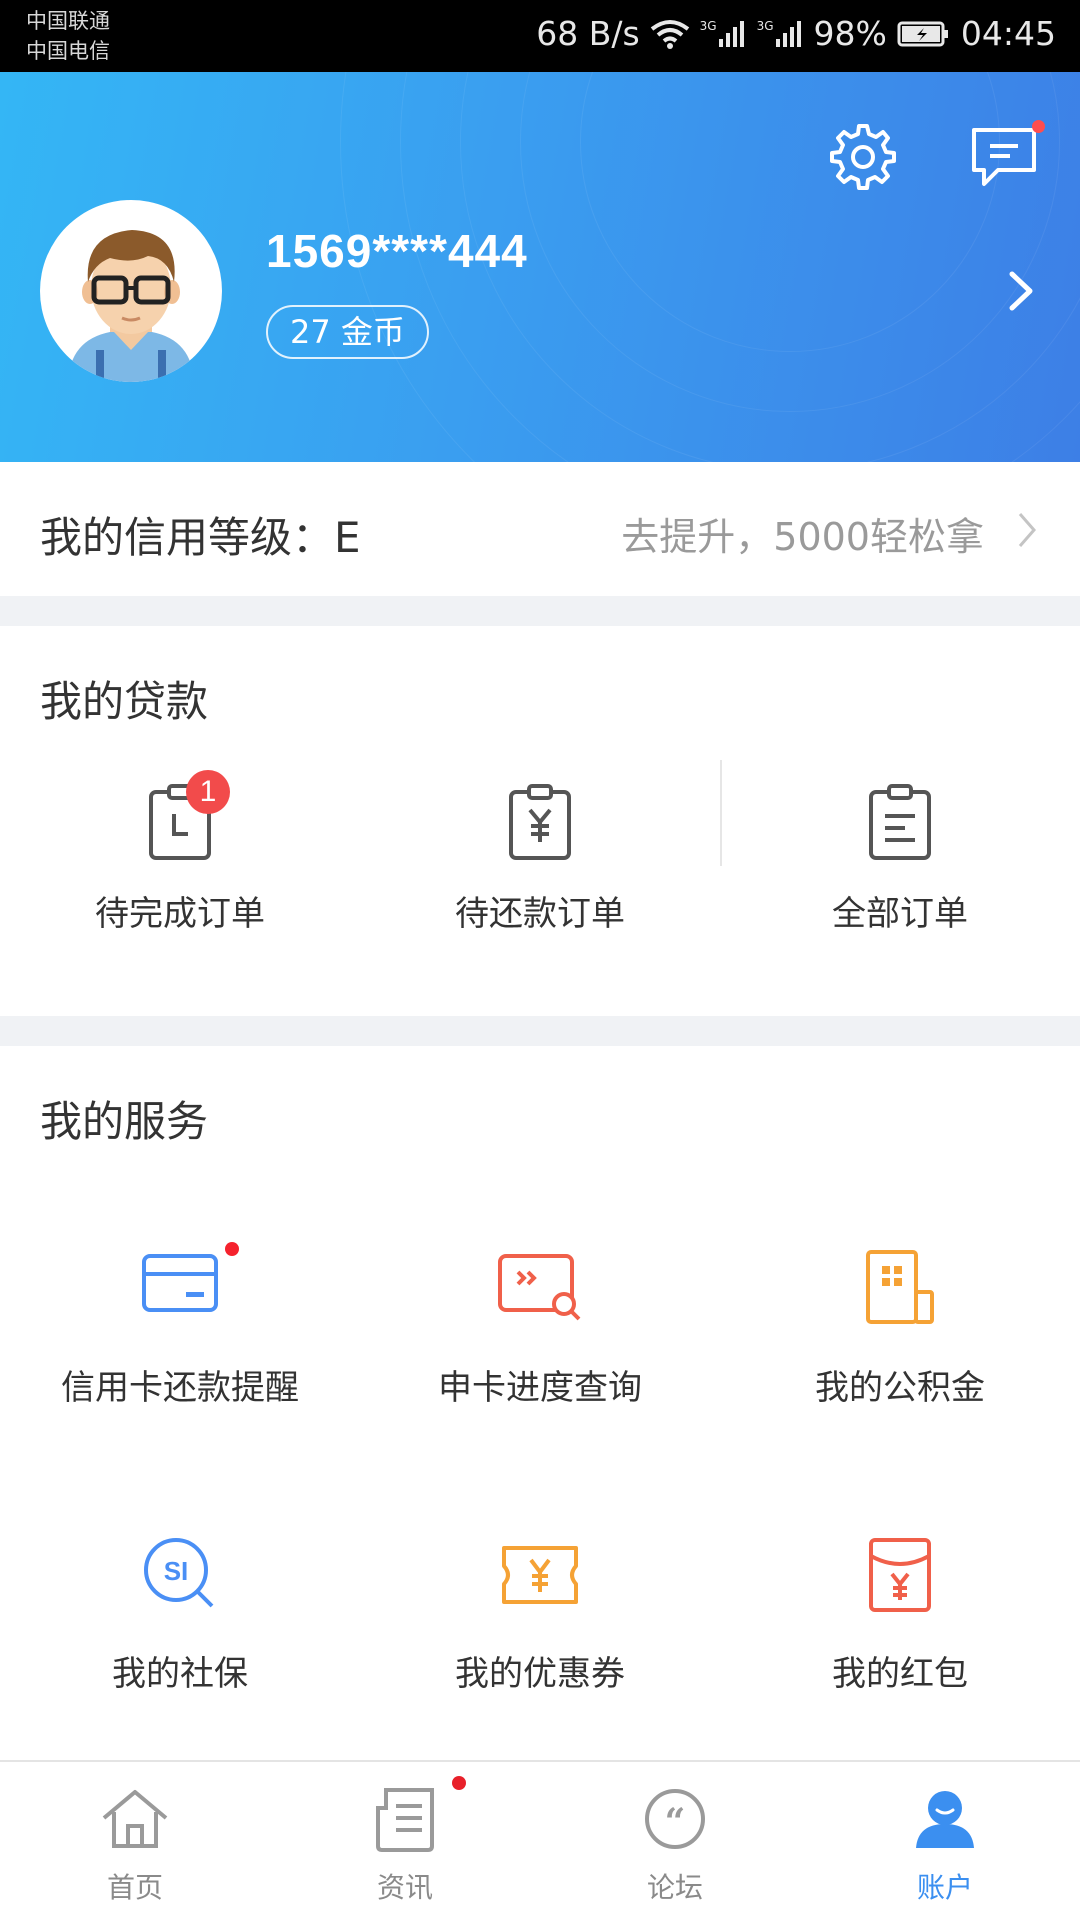  I want to click on housing-fund-label: 我的公积金, so click(900, 1388).